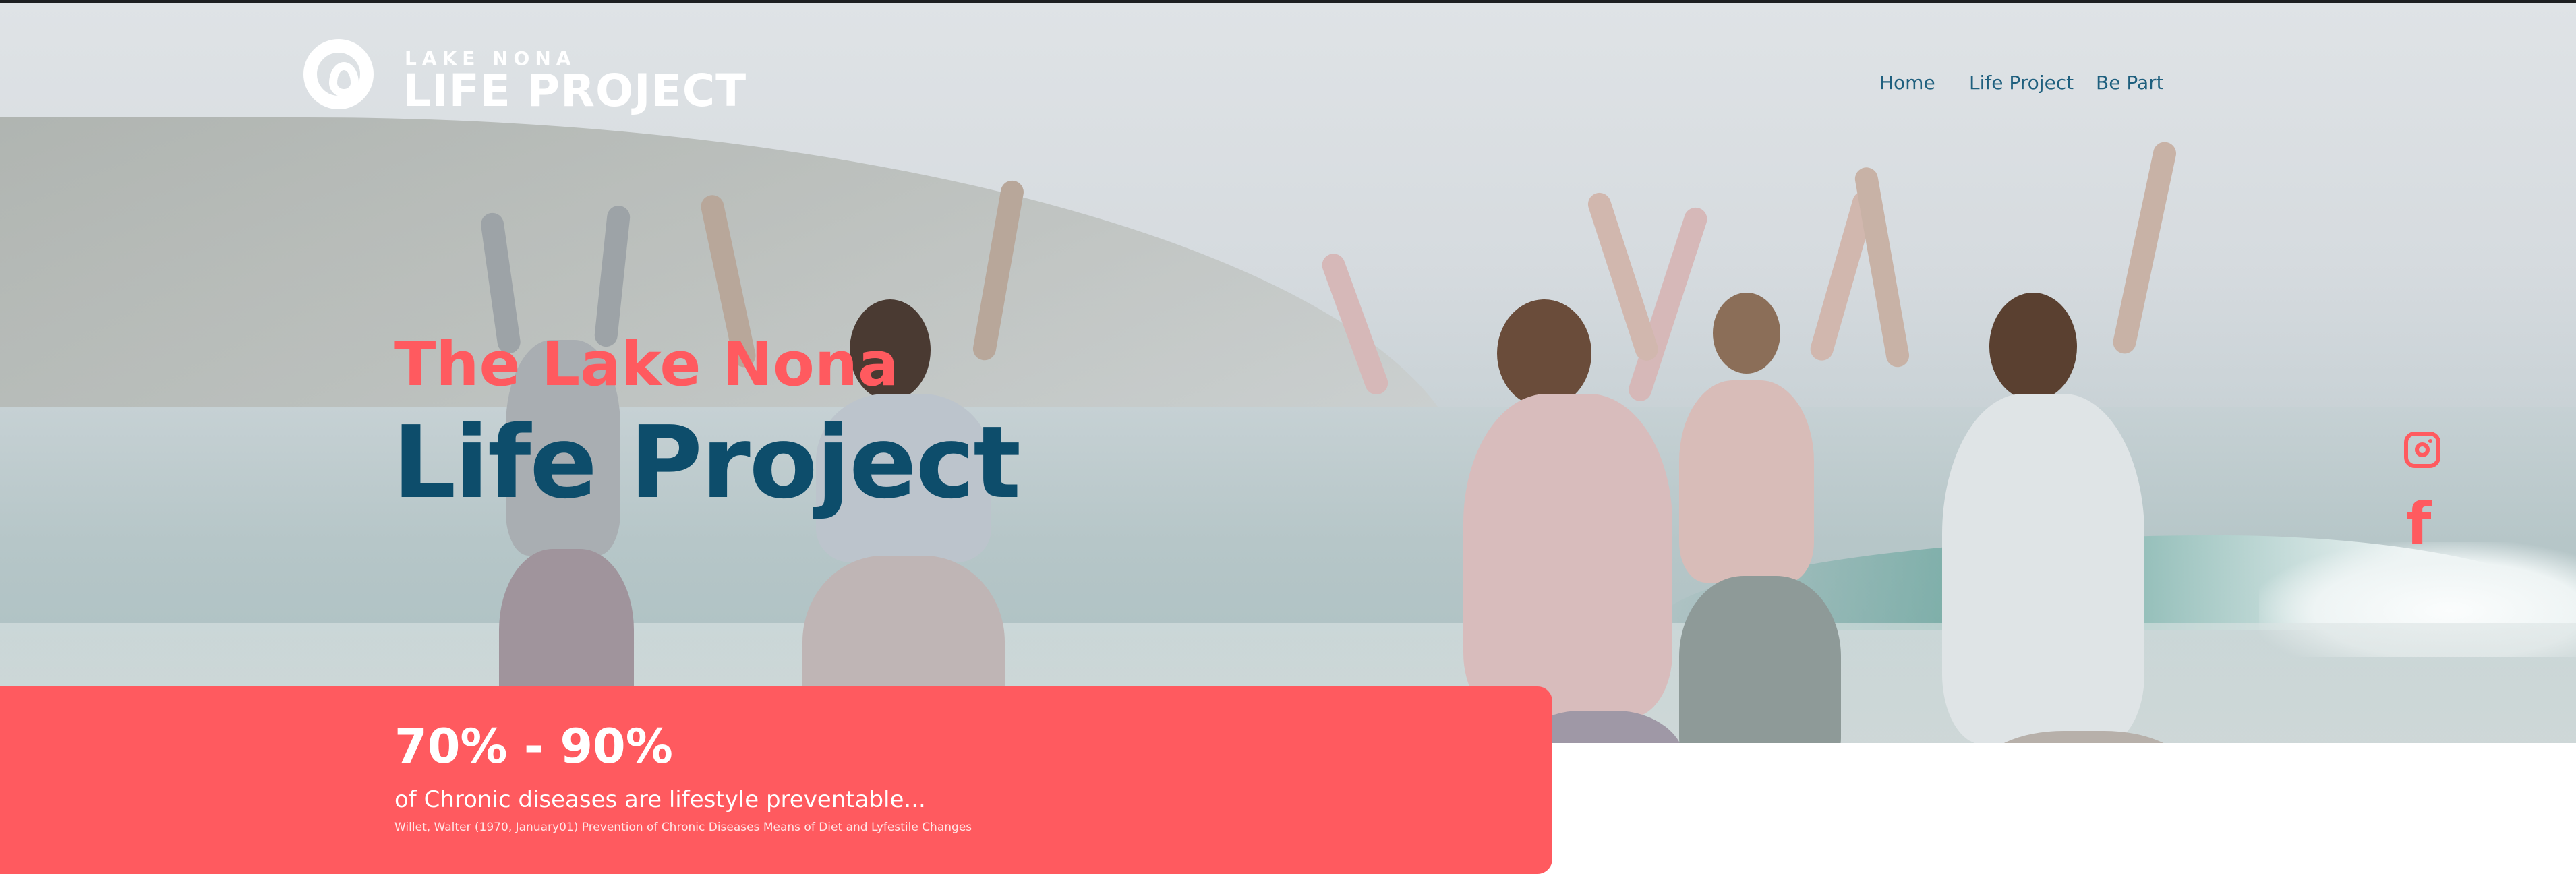  What do you see at coordinates (2130, 82) in the screenshot?
I see `nav-be-part: Be Part` at bounding box center [2130, 82].